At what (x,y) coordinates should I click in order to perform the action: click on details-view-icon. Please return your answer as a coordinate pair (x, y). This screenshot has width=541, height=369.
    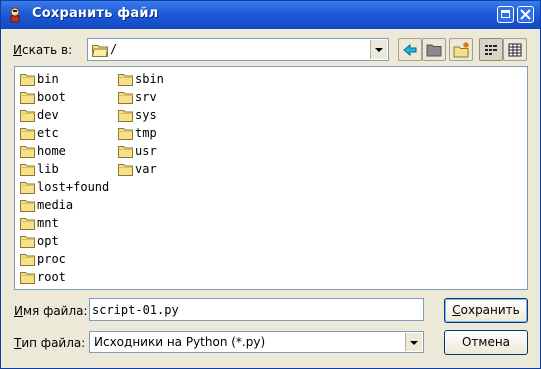
    Looking at the image, I should click on (515, 50).